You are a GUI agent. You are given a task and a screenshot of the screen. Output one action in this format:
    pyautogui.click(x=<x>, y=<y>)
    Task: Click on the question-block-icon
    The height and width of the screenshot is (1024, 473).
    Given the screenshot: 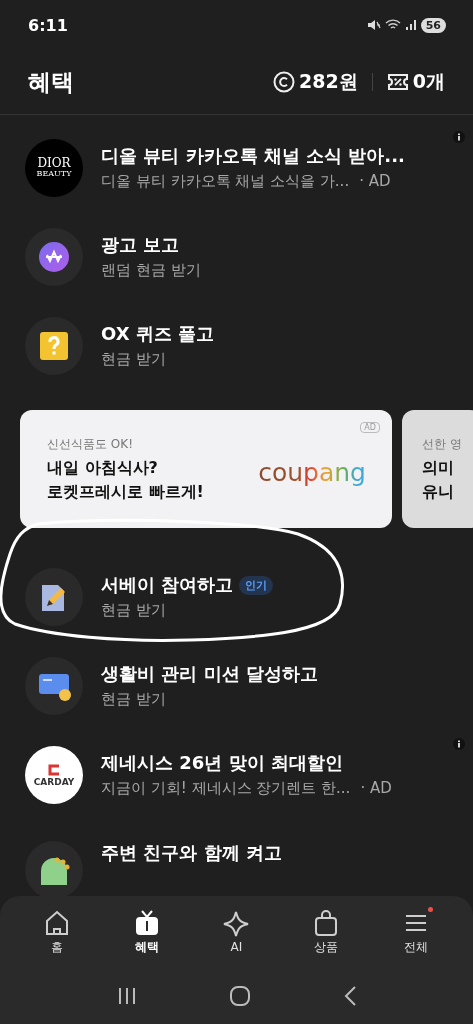 What is the action you would take?
    pyautogui.click(x=54, y=345)
    